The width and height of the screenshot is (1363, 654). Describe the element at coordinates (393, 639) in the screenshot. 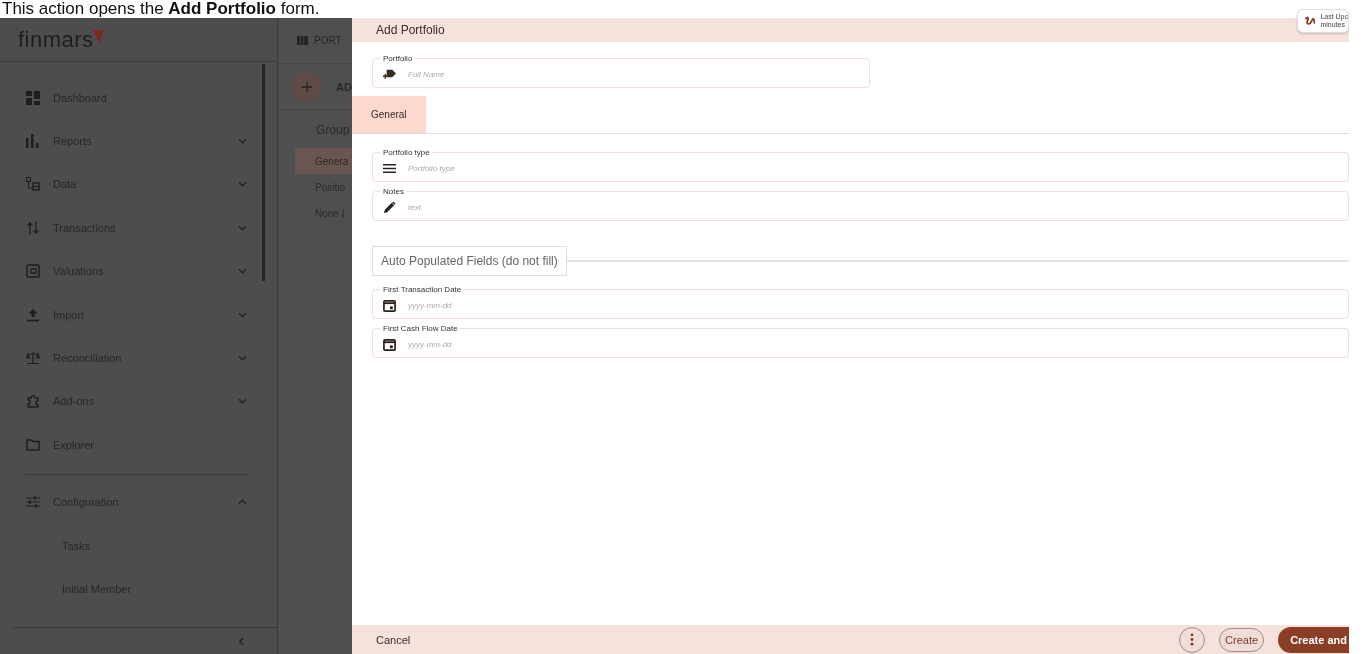

I see `cancel-button: Cancel` at that location.